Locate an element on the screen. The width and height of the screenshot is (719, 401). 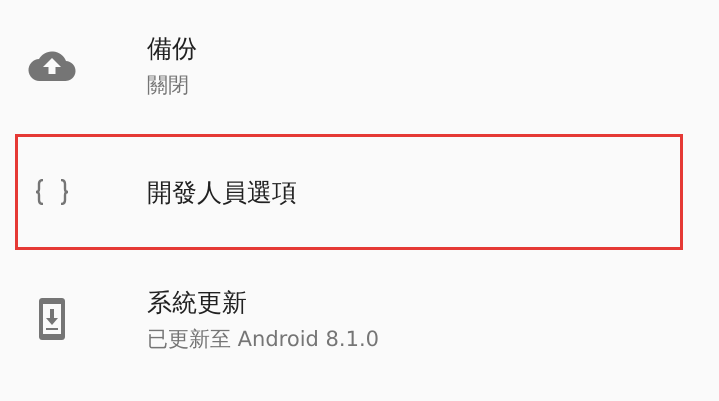
setting-title: 系統更新 is located at coordinates (263, 302).